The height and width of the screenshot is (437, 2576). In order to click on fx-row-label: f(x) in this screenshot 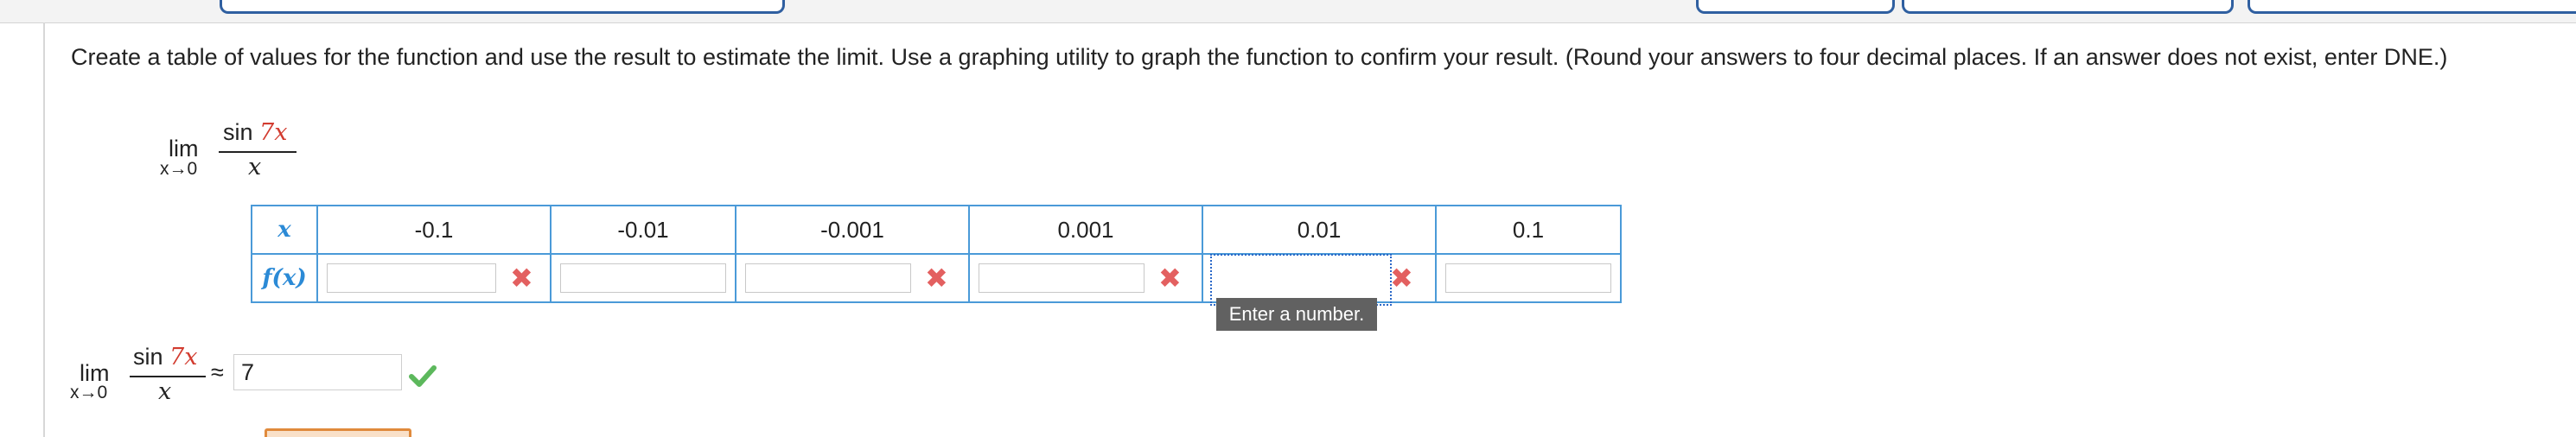, I will do `click(284, 278)`.